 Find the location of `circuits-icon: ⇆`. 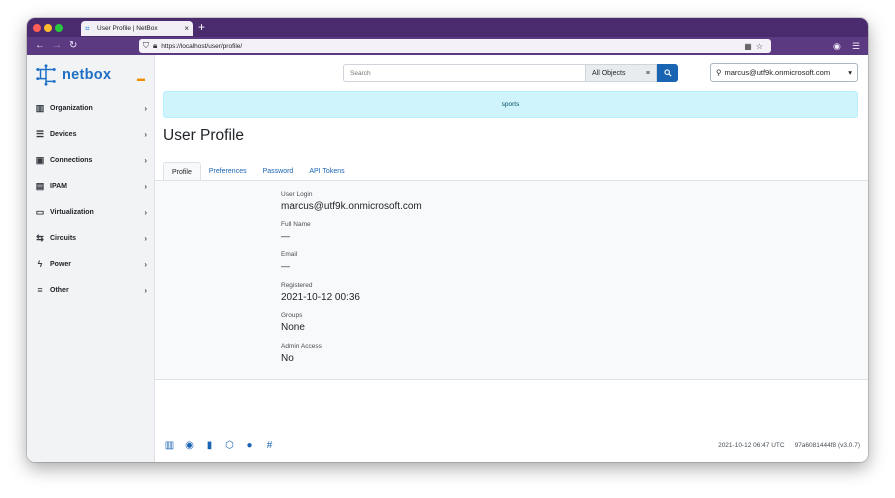

circuits-icon: ⇆ is located at coordinates (40, 237).